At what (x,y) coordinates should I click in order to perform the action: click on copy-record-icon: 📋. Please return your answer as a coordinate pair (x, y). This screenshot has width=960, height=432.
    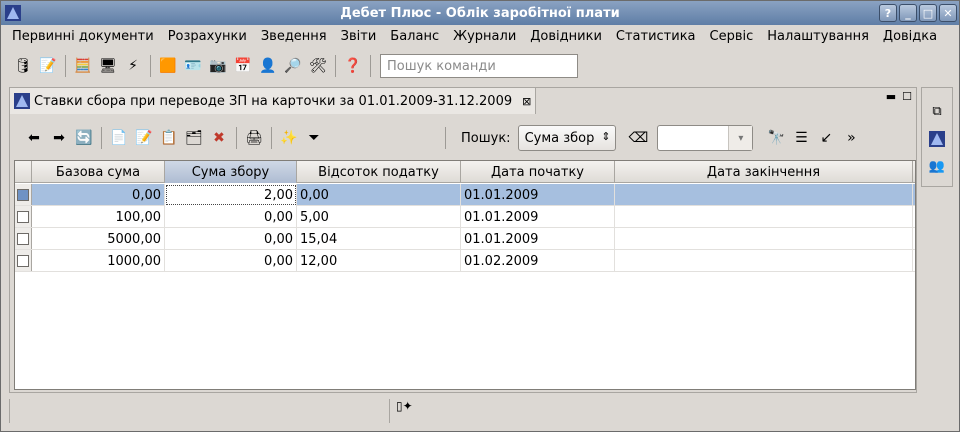
    Looking at the image, I should click on (169, 138).